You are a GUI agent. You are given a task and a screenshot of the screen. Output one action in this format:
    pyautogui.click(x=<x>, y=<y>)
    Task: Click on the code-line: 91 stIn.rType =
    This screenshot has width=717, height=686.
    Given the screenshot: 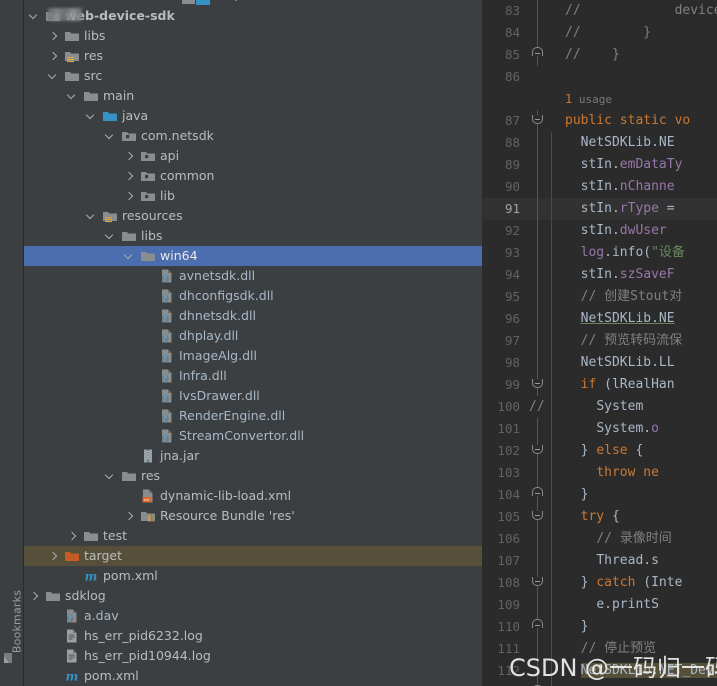 What is the action you would take?
    pyautogui.click(x=600, y=209)
    